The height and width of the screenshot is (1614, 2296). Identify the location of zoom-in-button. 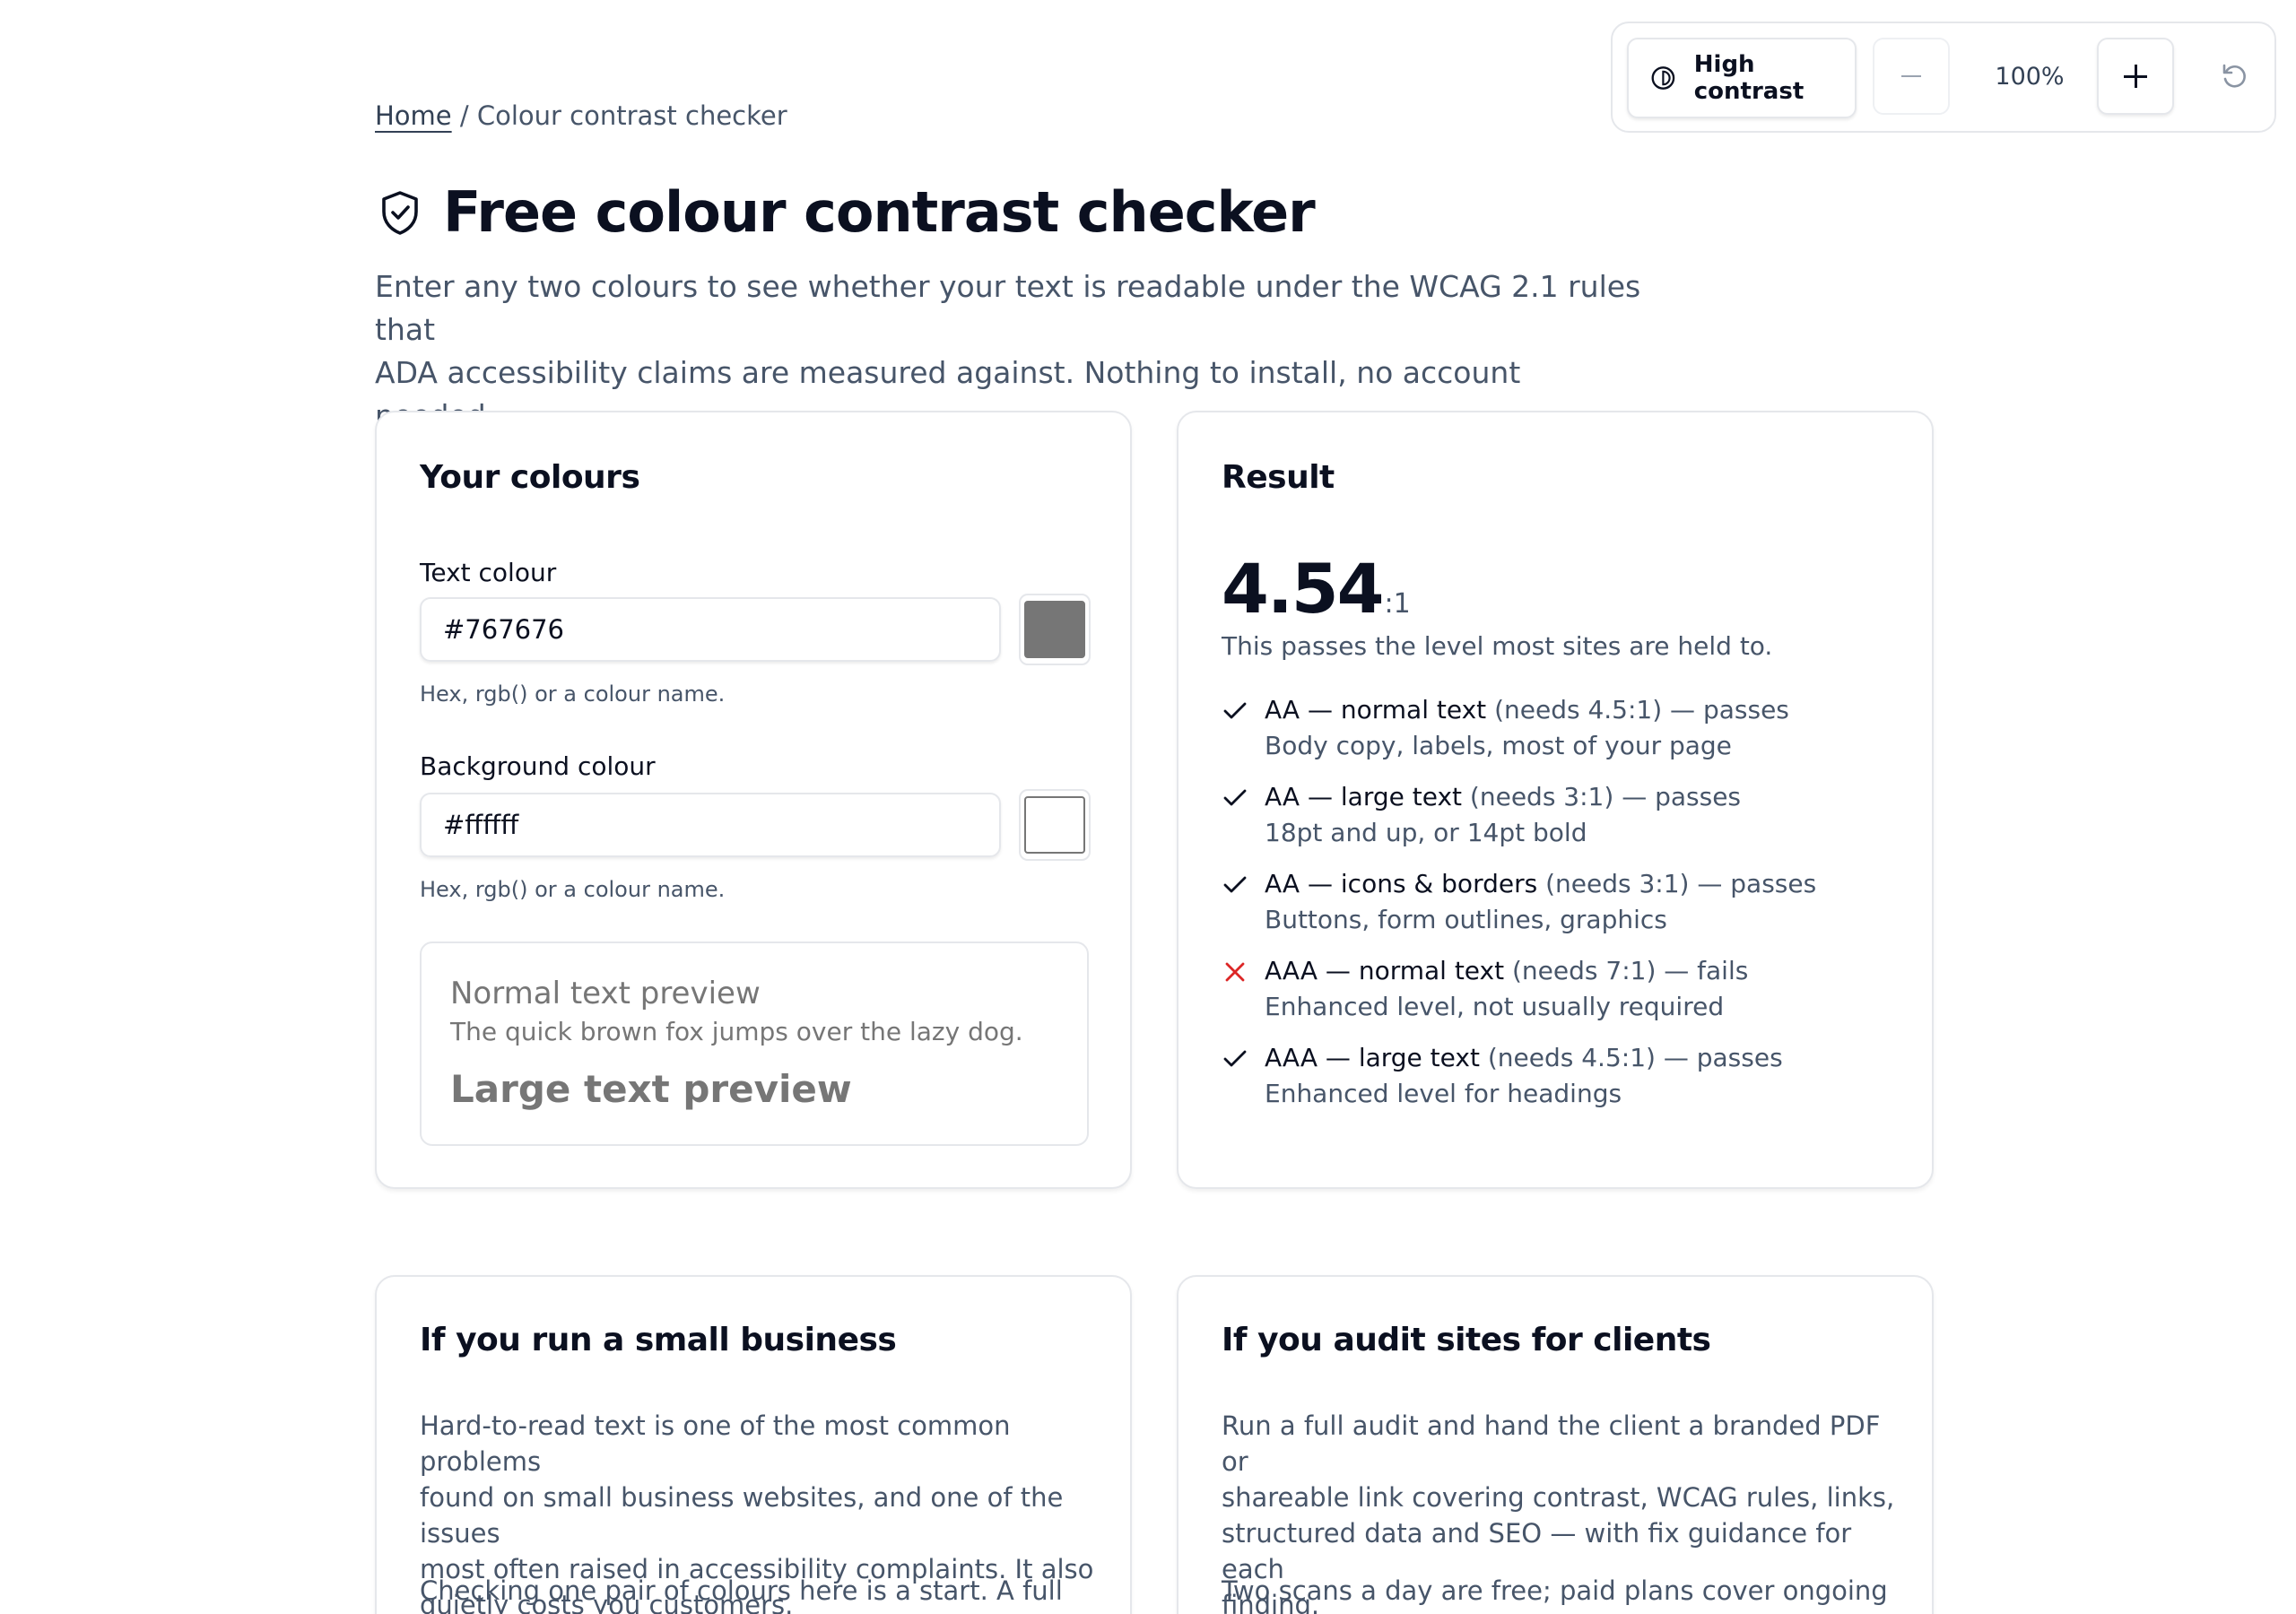
(2135, 76).